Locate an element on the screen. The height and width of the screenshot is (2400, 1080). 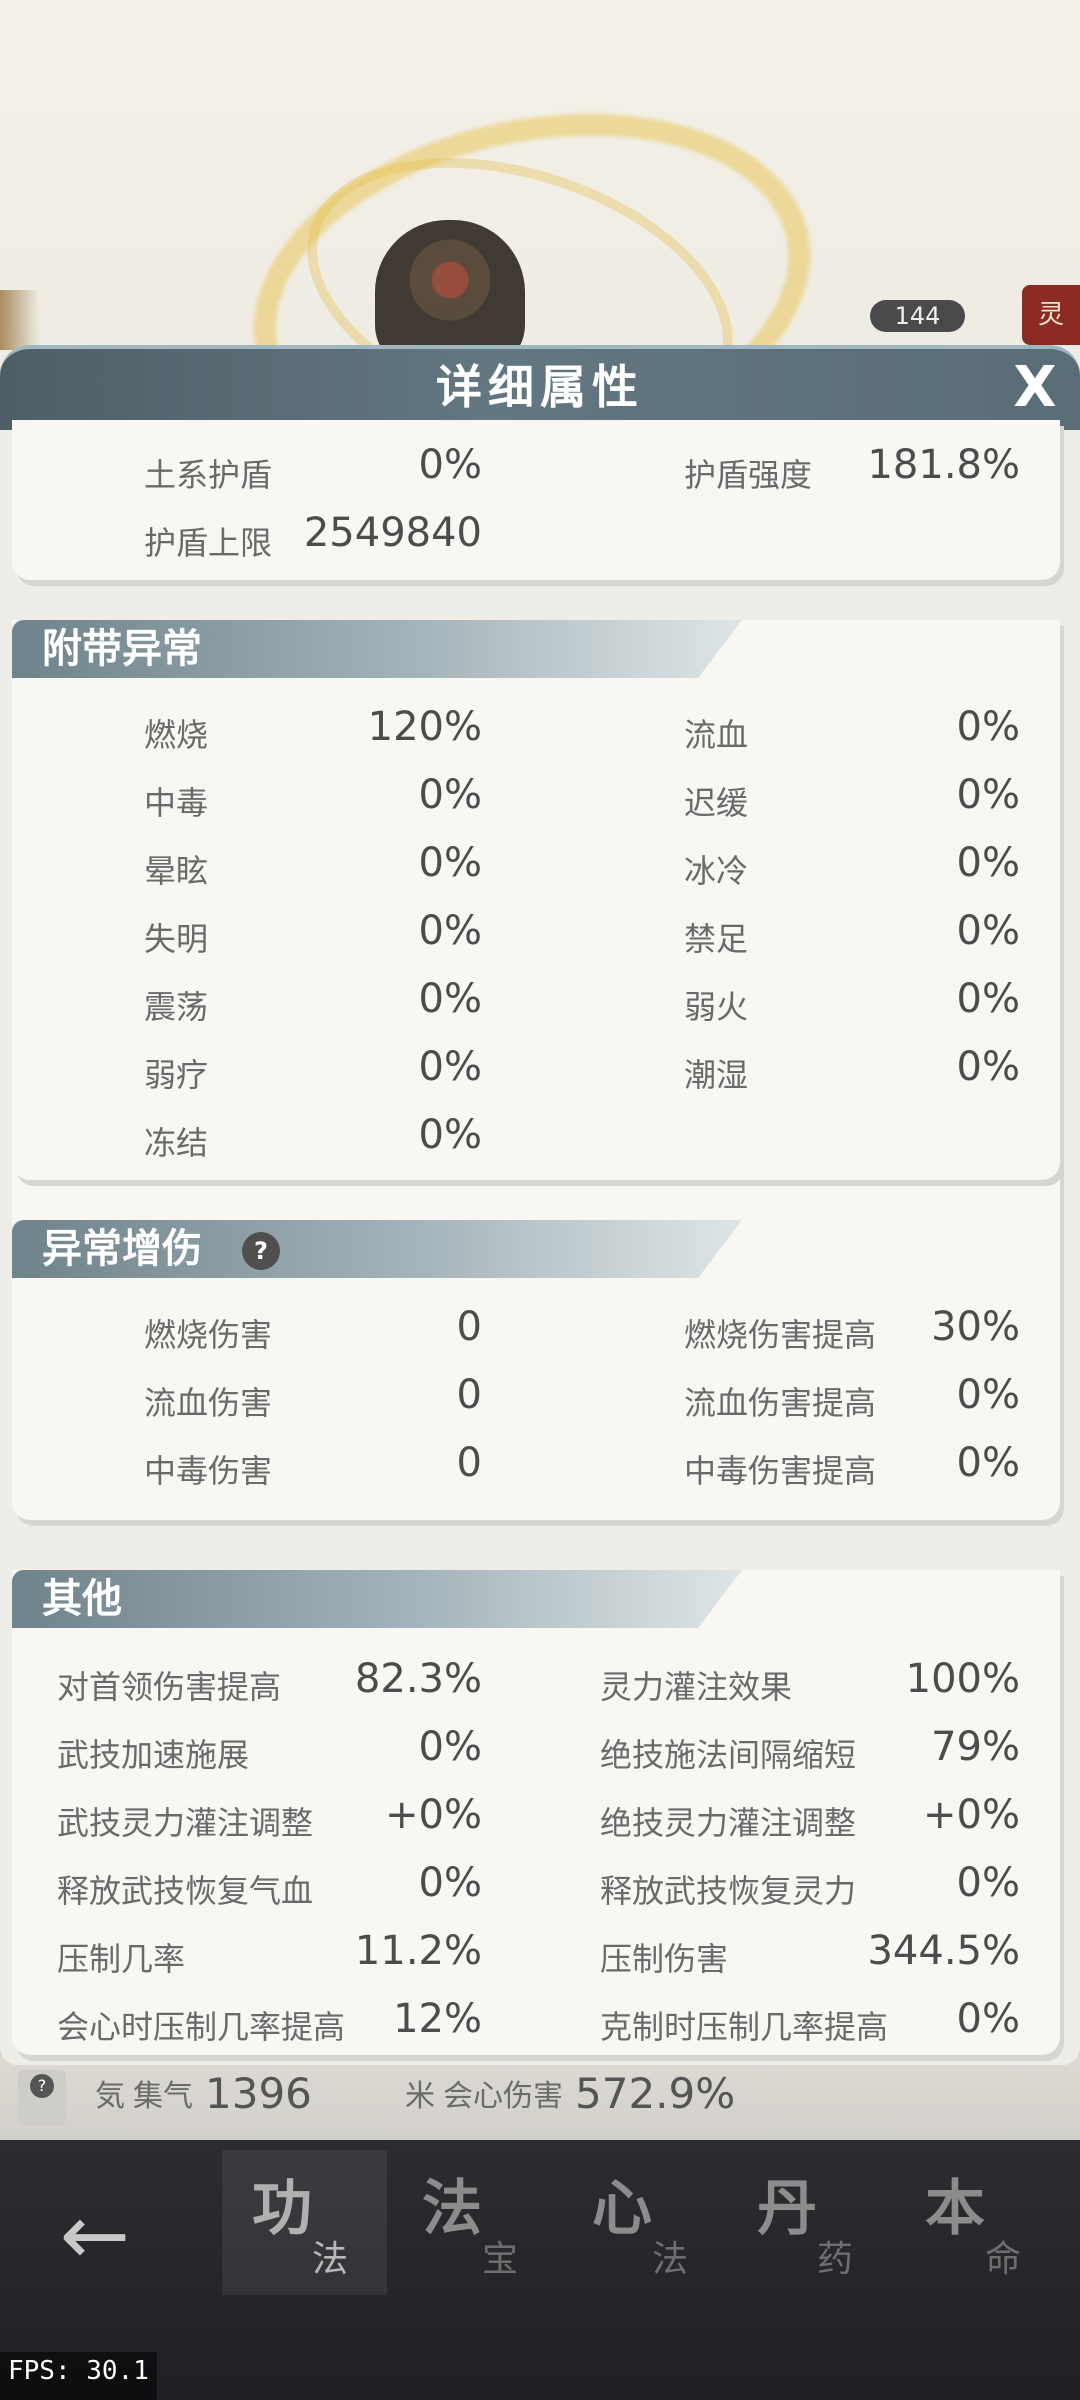
stat-label: 晕眩 is located at coordinates (176, 871).